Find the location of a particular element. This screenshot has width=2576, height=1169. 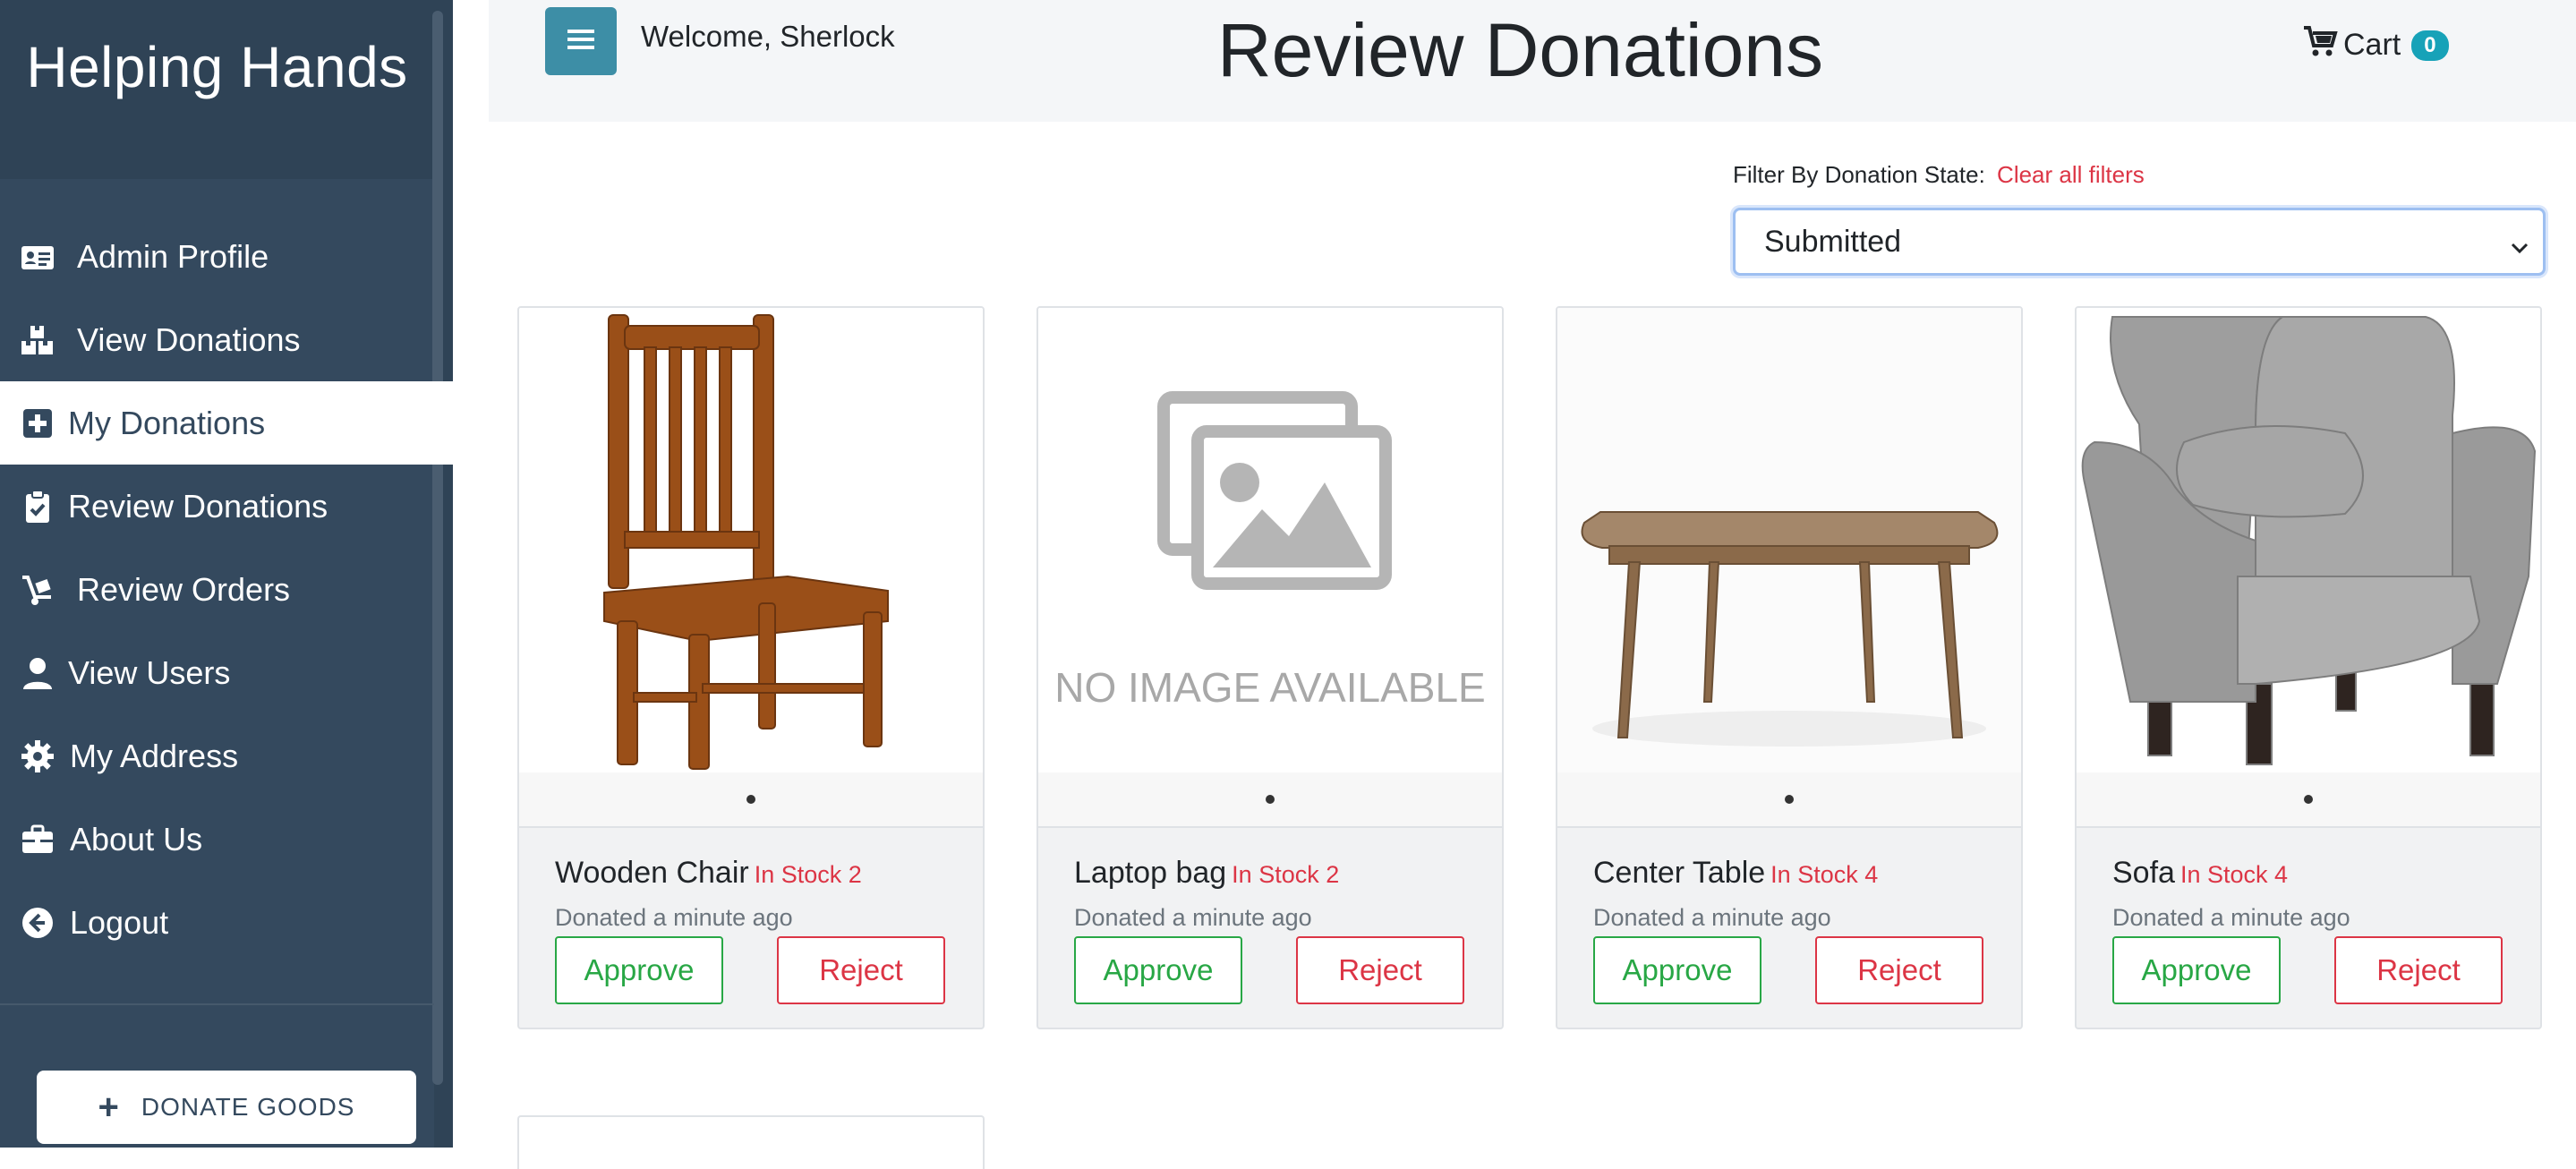

donation-card is located at coordinates (751, 1142).